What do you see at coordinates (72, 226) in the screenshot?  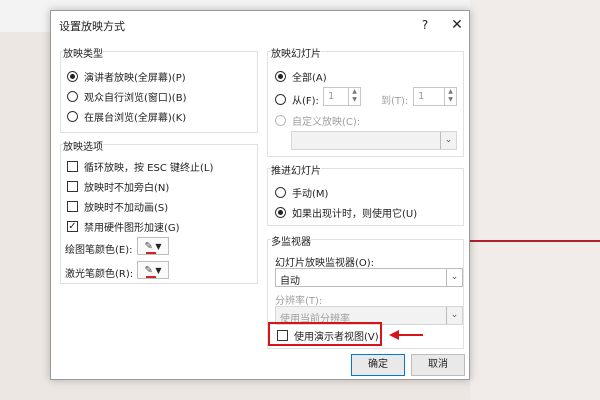 I see `checkmark-icon: ✓` at bounding box center [72, 226].